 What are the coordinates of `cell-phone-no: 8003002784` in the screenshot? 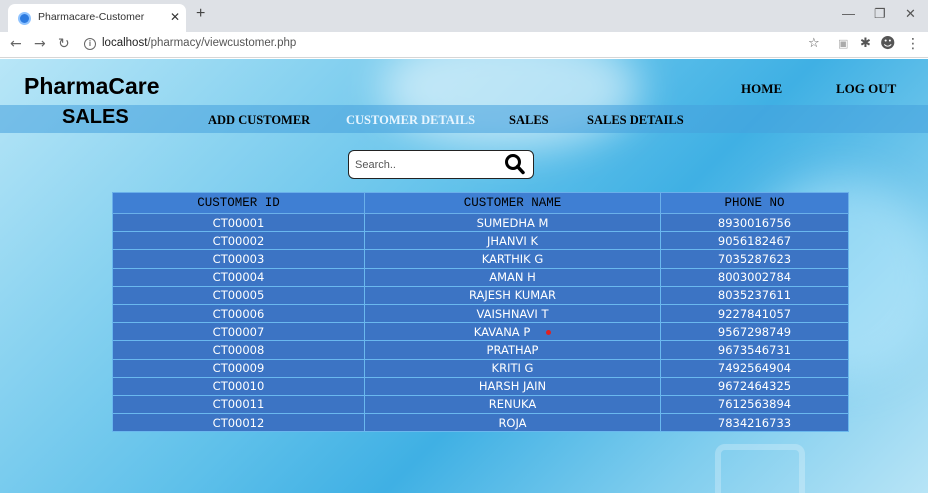 It's located at (754, 277).